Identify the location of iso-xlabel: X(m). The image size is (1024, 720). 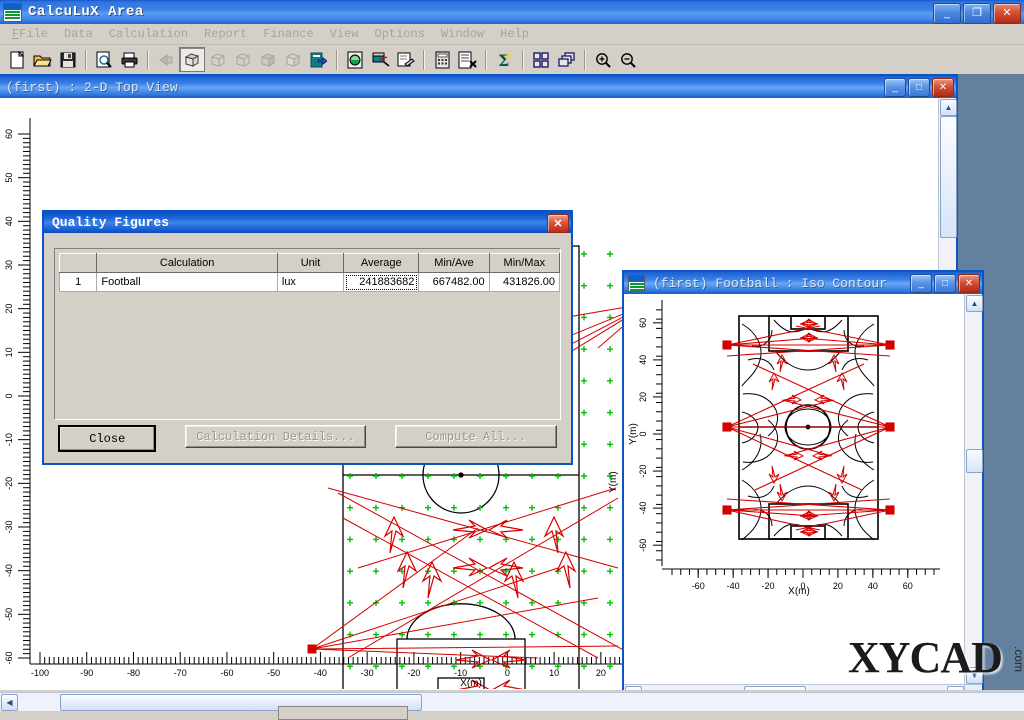
(799, 591).